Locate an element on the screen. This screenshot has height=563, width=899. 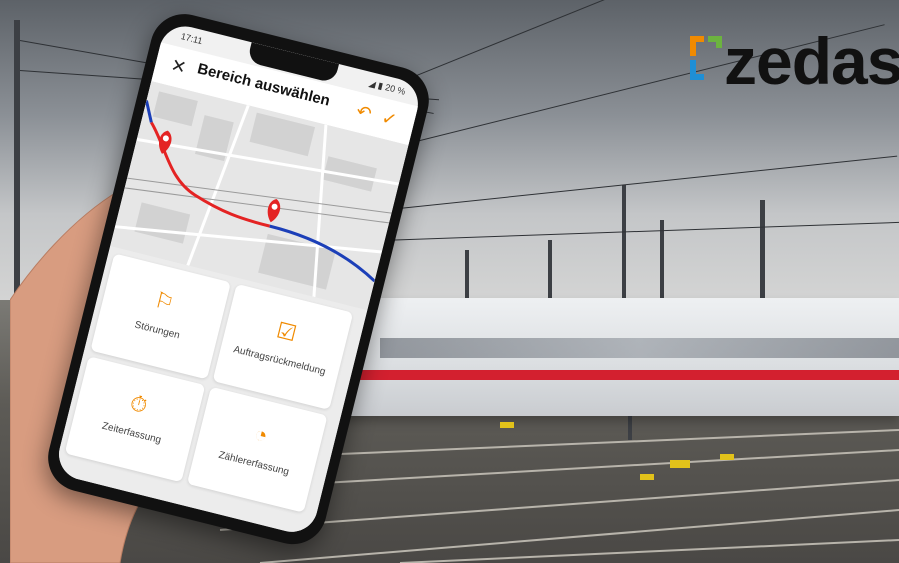
undo-icon: ↶ is located at coordinates (364, 112).